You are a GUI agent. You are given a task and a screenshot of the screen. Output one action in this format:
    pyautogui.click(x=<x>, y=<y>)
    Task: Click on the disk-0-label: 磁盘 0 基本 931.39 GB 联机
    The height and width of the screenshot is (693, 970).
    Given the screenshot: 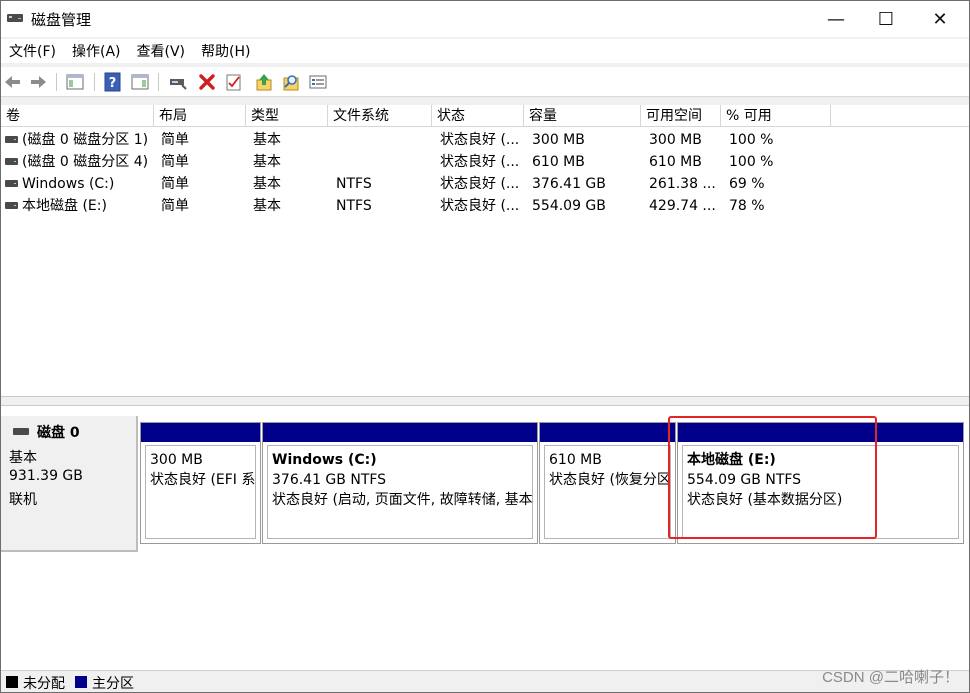 What is the action you would take?
    pyautogui.click(x=69, y=484)
    